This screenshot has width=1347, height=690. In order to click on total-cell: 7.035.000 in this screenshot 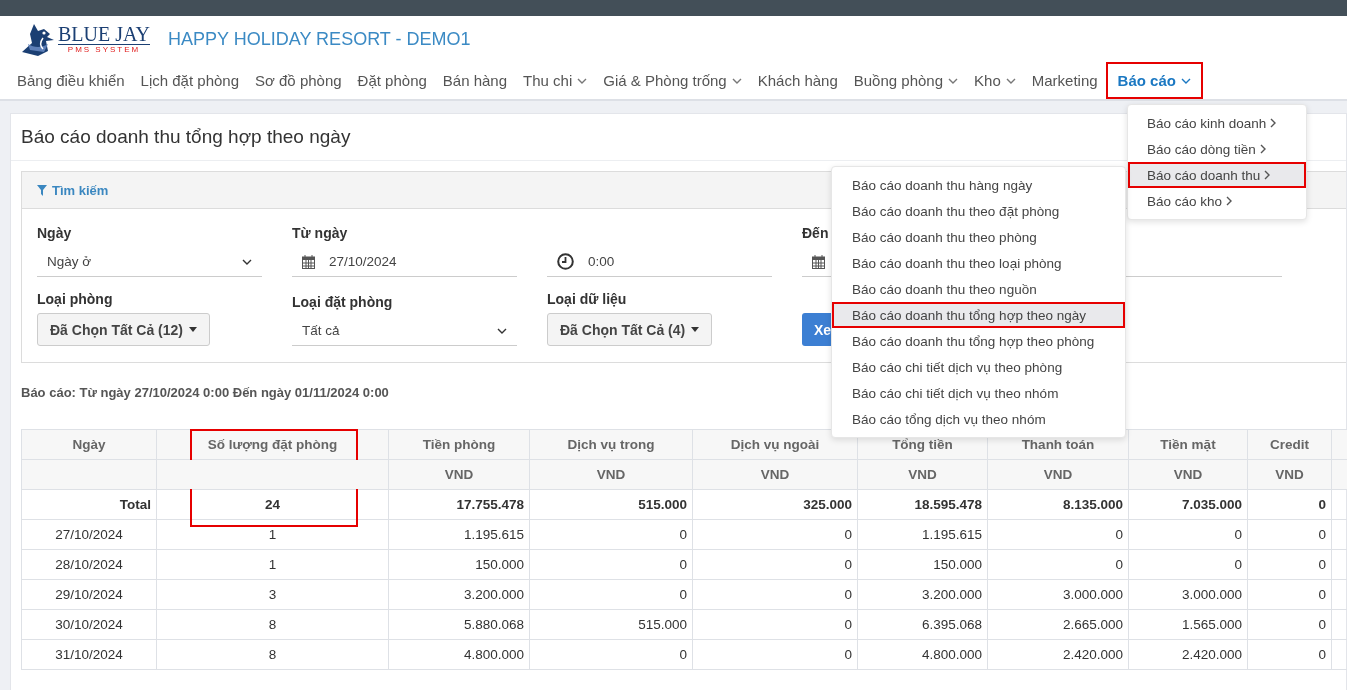, I will do `click(1188, 504)`.